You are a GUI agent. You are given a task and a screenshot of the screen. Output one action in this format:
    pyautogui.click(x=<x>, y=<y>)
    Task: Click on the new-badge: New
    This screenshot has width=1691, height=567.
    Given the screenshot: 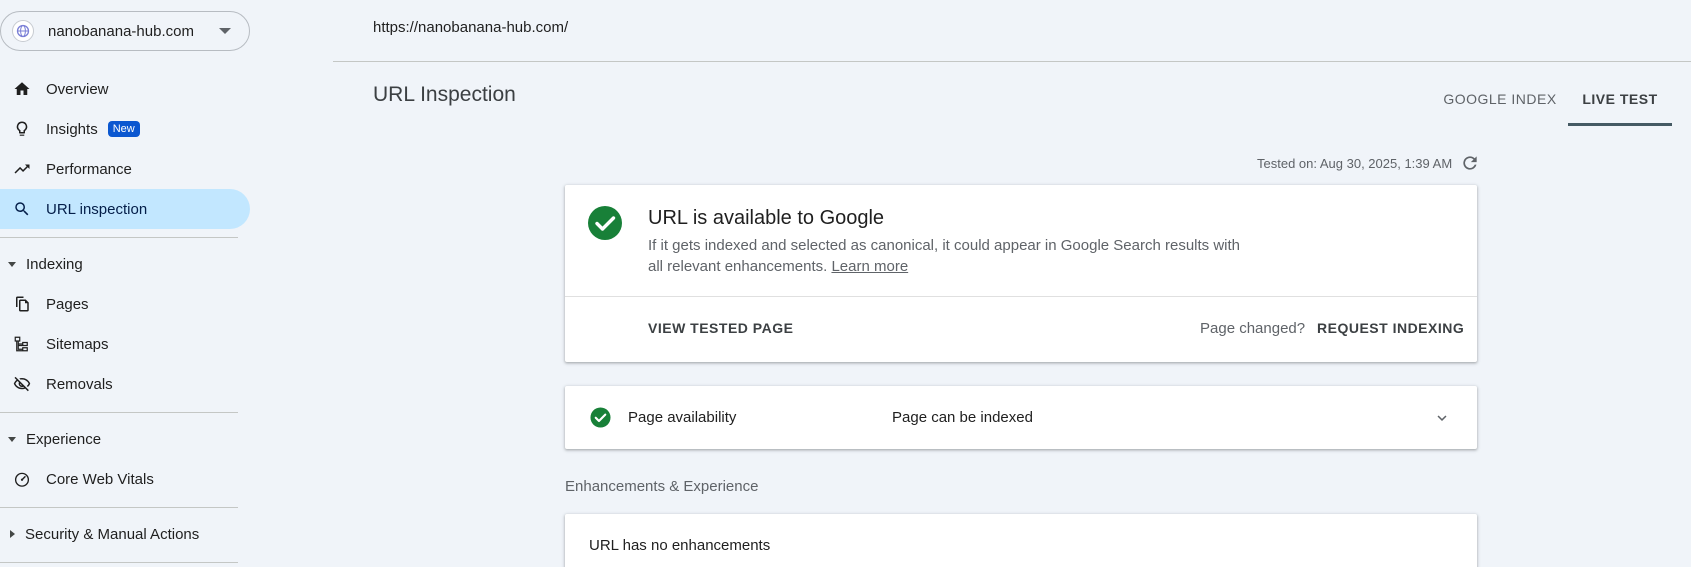 What is the action you would take?
    pyautogui.click(x=123, y=129)
    